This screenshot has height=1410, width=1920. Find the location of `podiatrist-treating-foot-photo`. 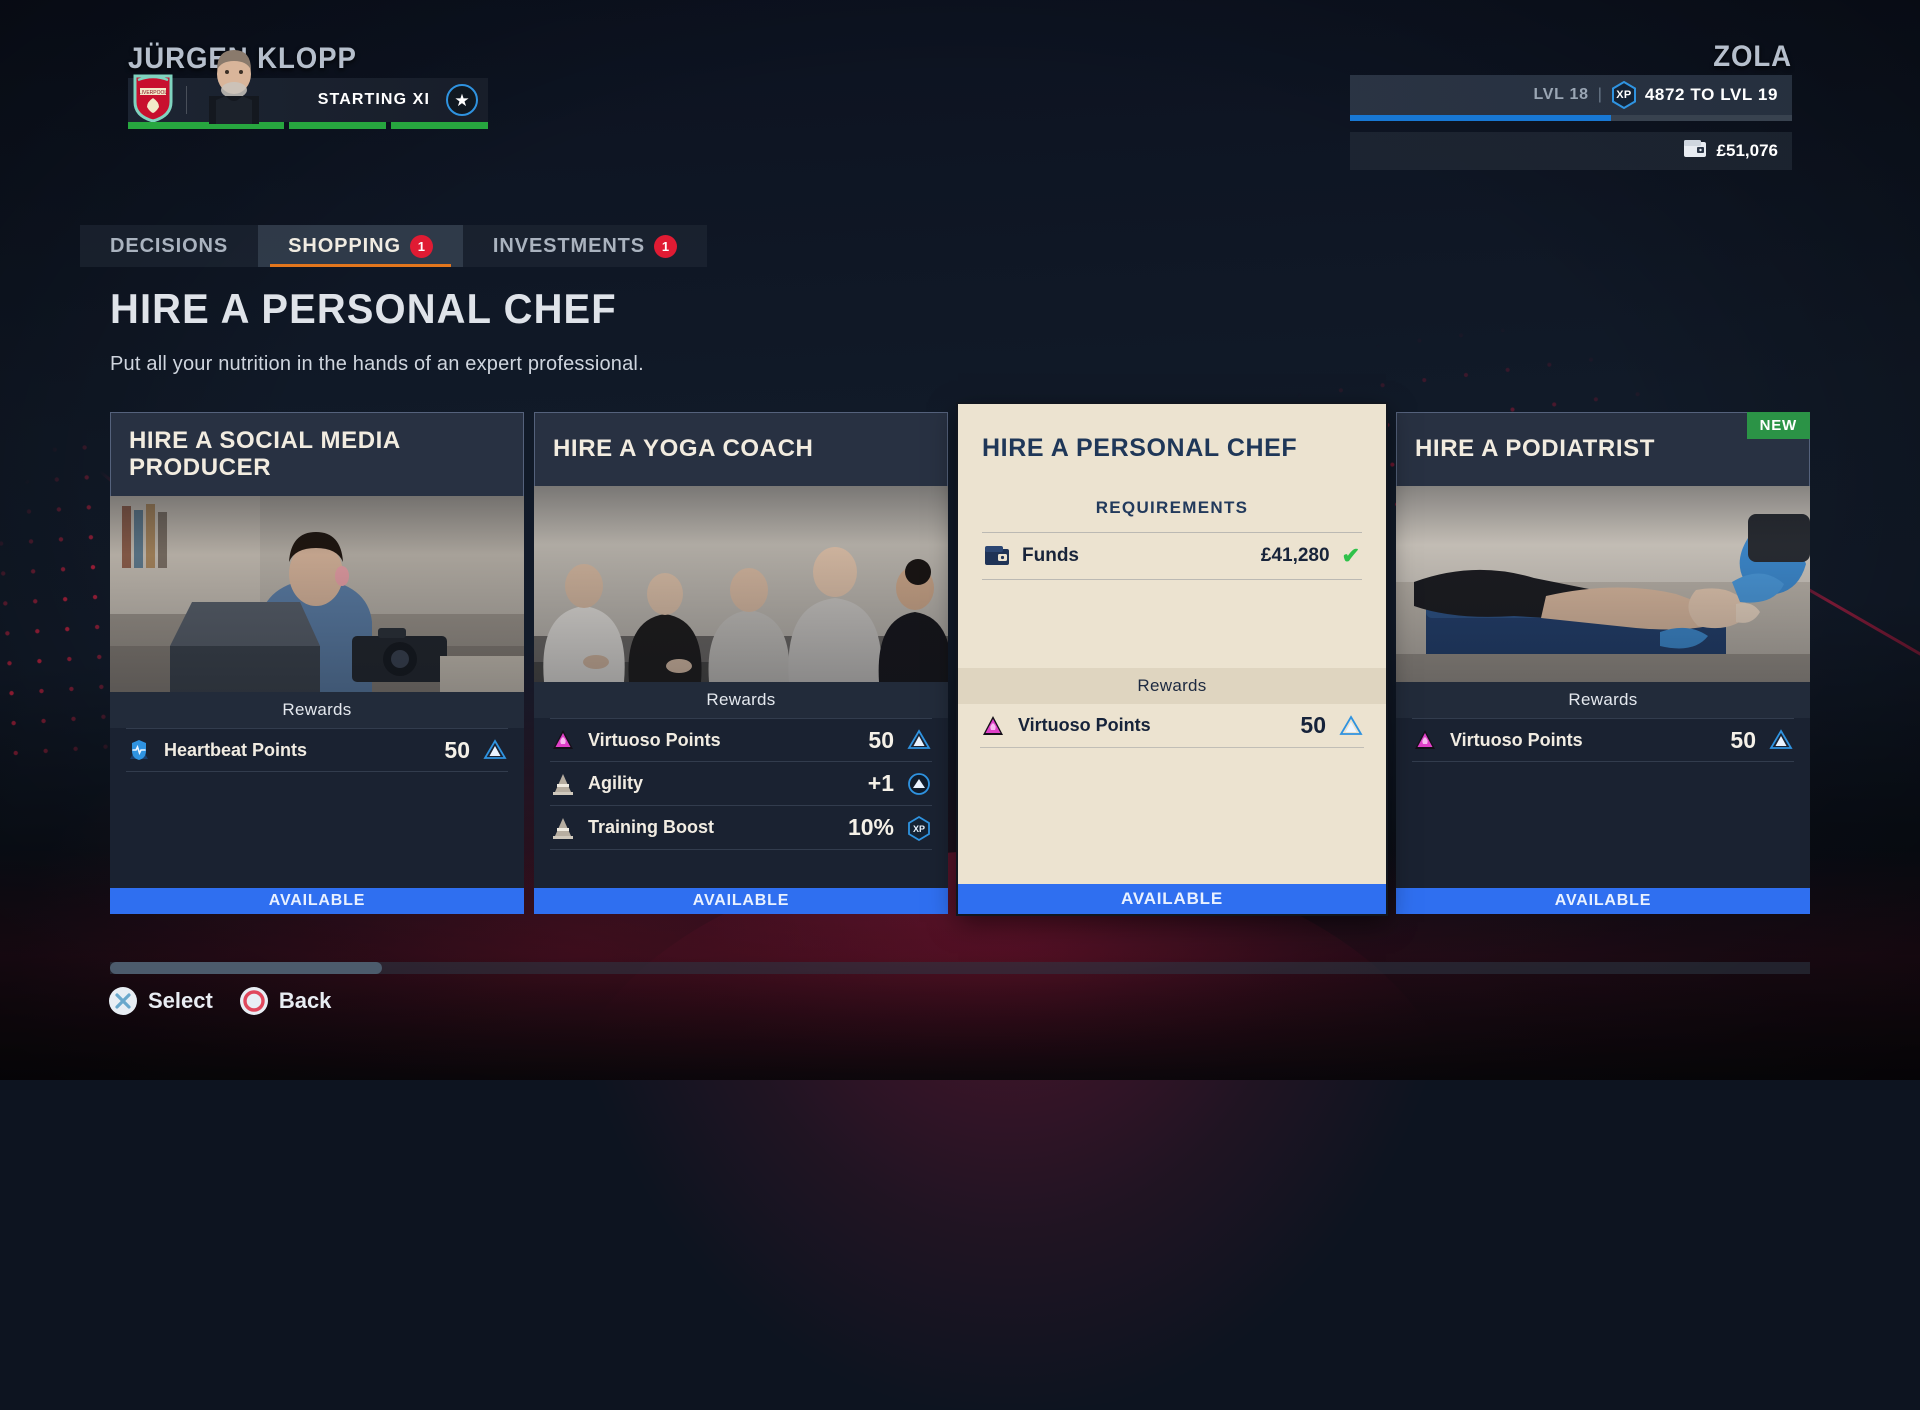

podiatrist-treating-foot-photo is located at coordinates (1603, 584).